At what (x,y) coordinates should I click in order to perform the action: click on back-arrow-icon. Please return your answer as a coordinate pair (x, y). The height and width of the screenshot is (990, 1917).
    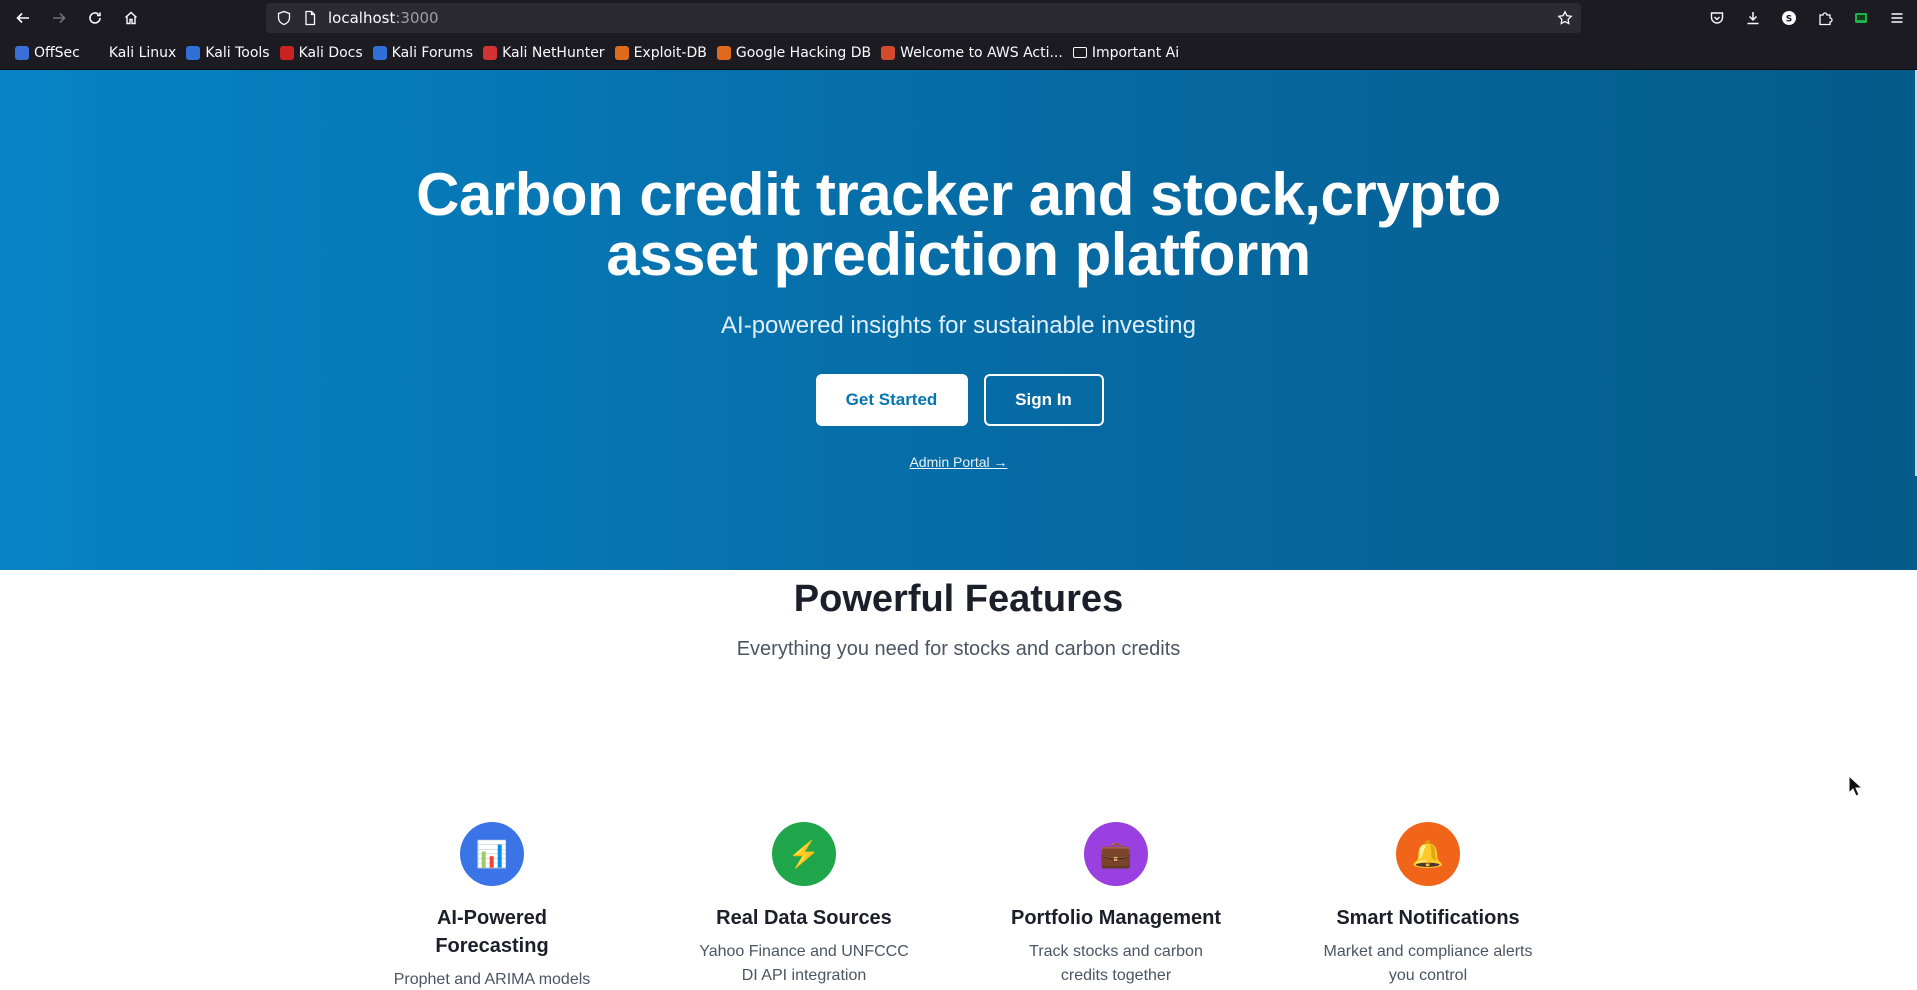
    Looking at the image, I should click on (22, 18).